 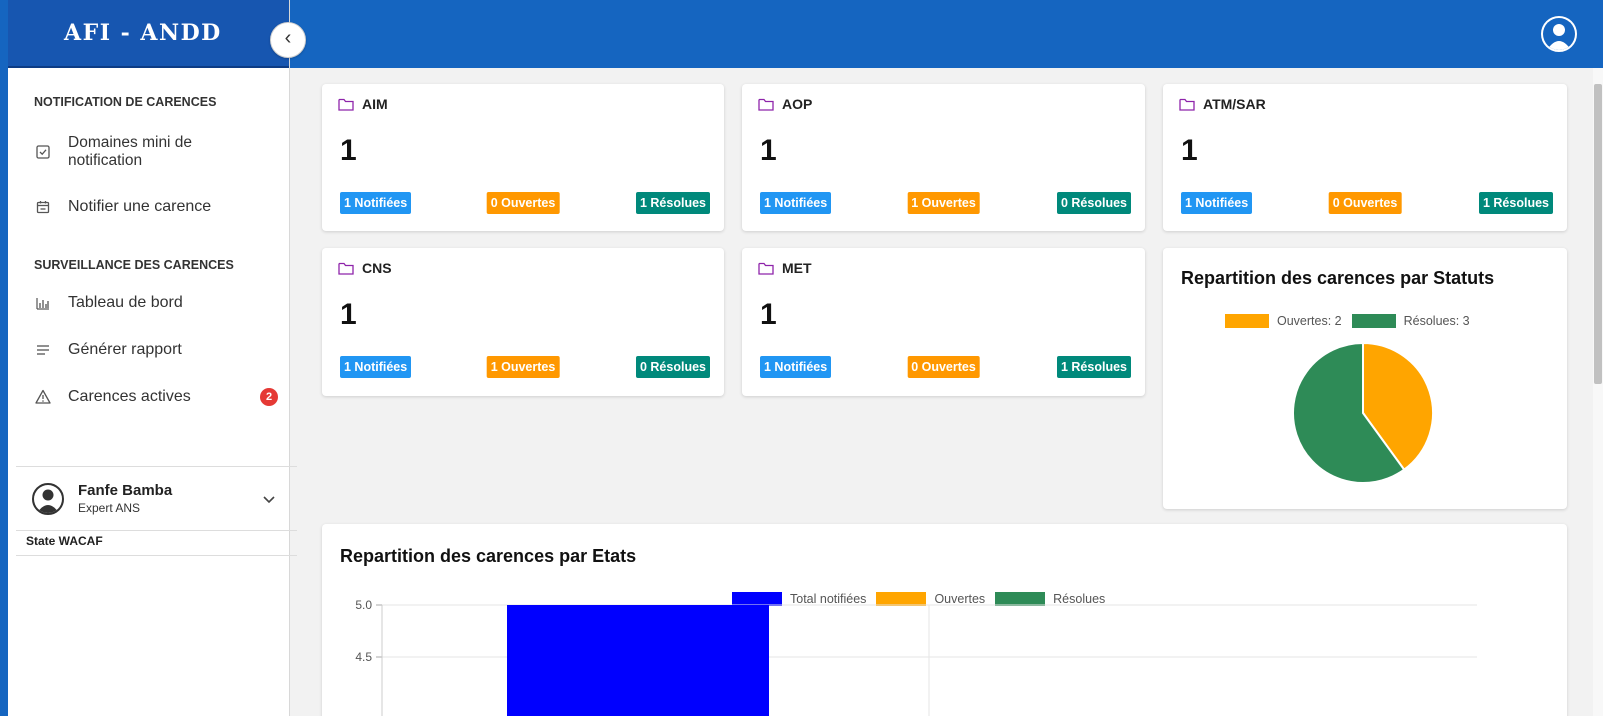 What do you see at coordinates (43, 397) in the screenshot?
I see `warning-icon` at bounding box center [43, 397].